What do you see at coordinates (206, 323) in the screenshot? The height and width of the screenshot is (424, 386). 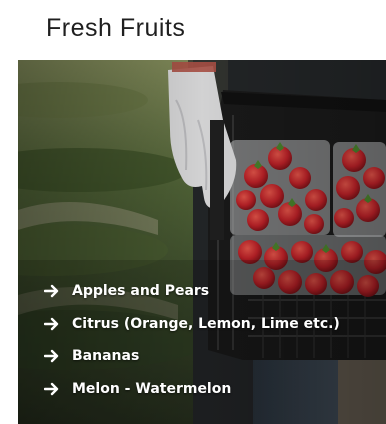 I see `list-item-label: Citrus (Orange, Lemon, Lime etc.)` at bounding box center [206, 323].